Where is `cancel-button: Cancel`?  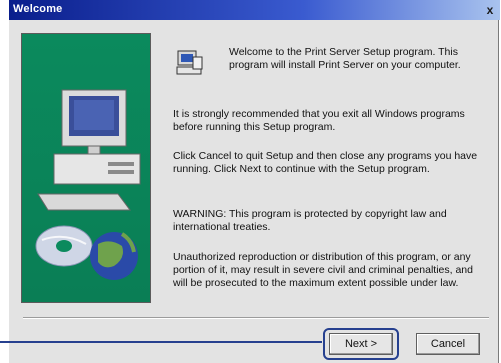
cancel-button: Cancel is located at coordinates (448, 344).